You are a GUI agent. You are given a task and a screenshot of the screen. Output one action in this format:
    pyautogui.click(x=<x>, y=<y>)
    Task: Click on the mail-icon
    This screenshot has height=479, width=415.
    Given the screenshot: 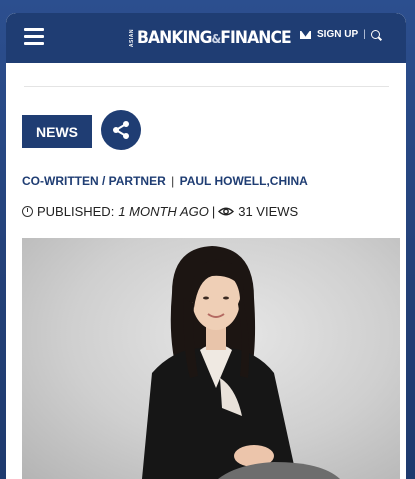 What is the action you would take?
    pyautogui.click(x=305, y=34)
    